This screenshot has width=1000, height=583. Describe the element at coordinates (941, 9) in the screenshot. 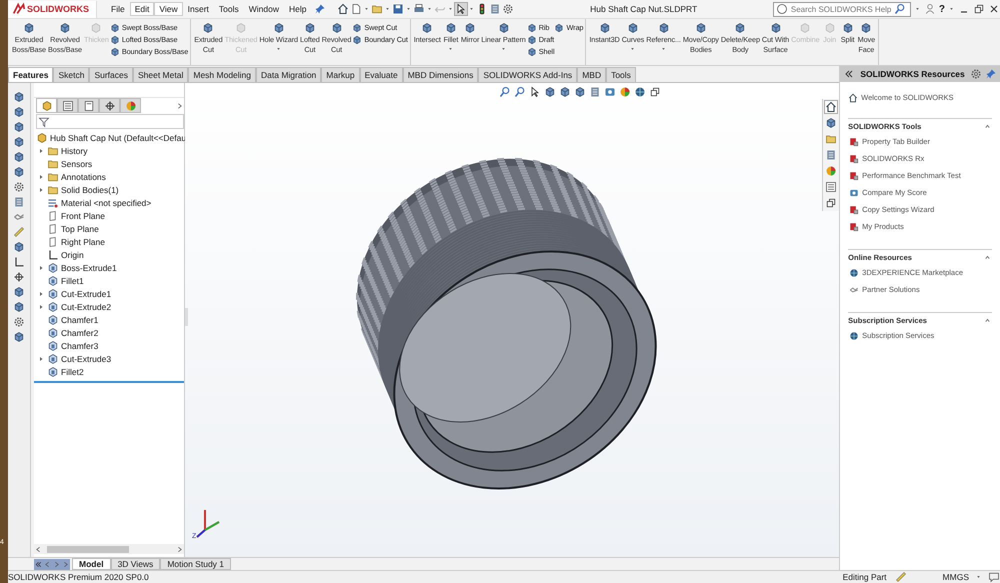

I see `help-button: ?` at that location.